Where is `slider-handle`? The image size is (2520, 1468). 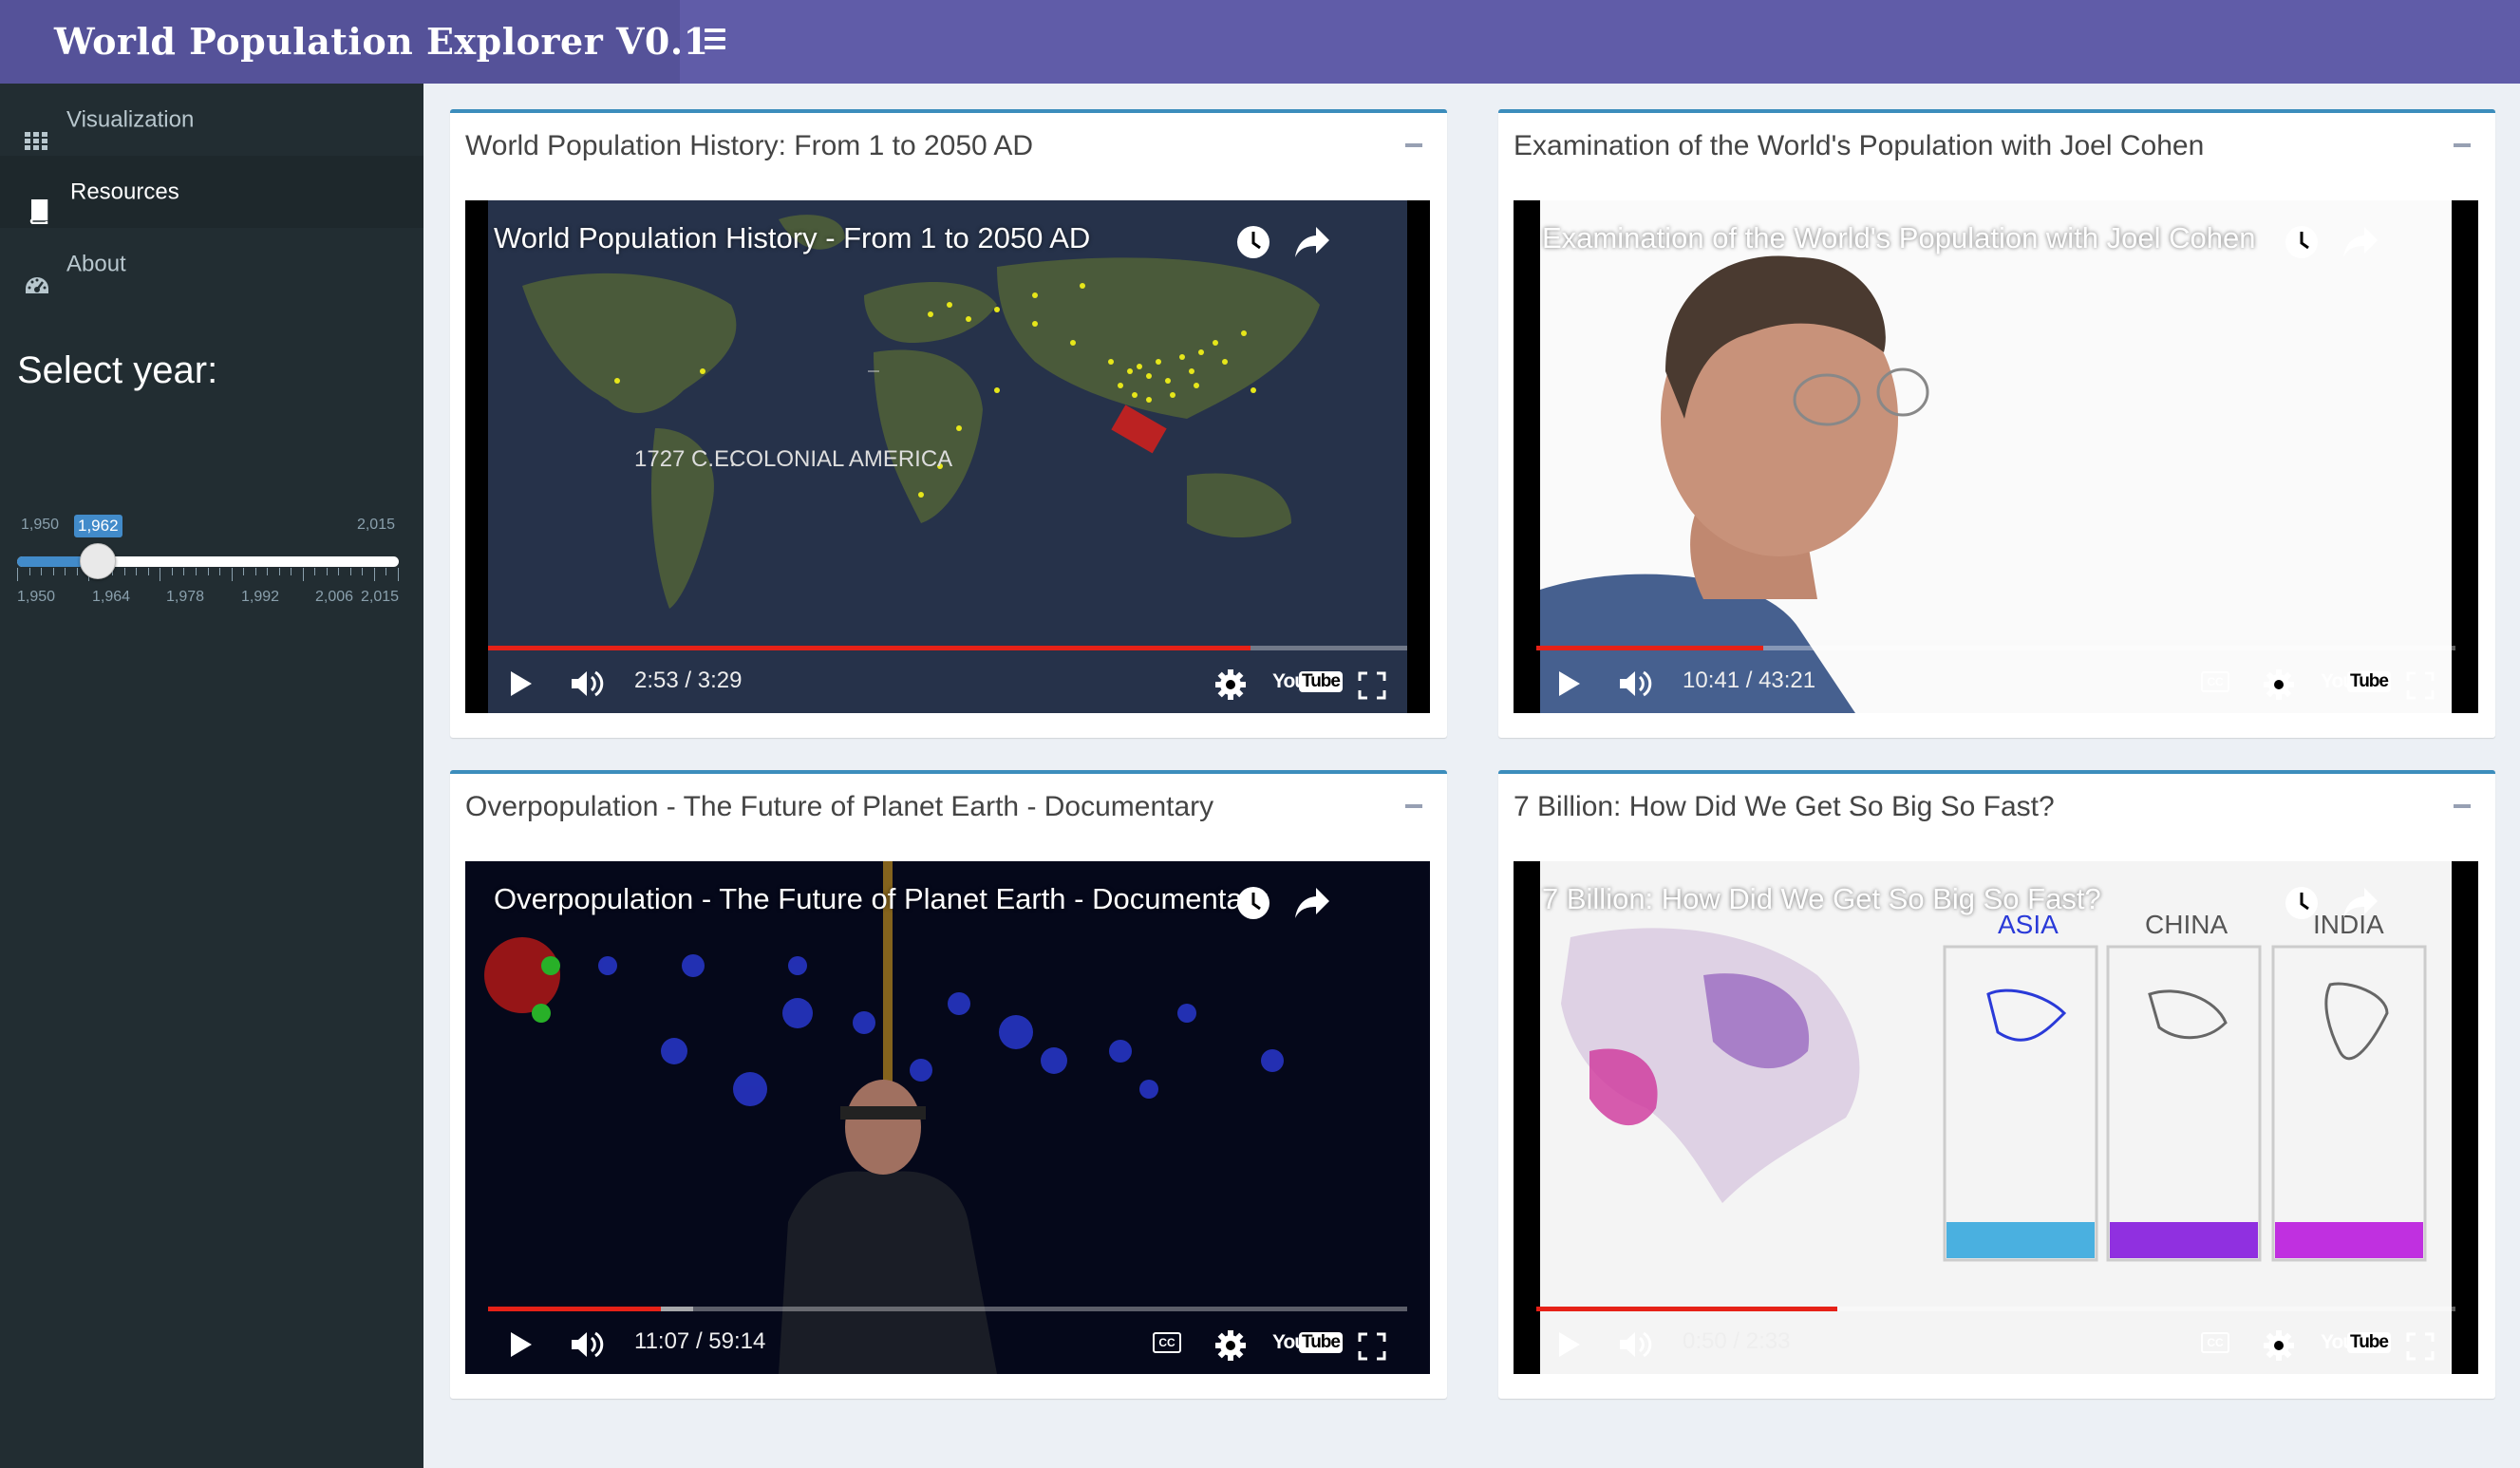
slider-handle is located at coordinates (98, 561).